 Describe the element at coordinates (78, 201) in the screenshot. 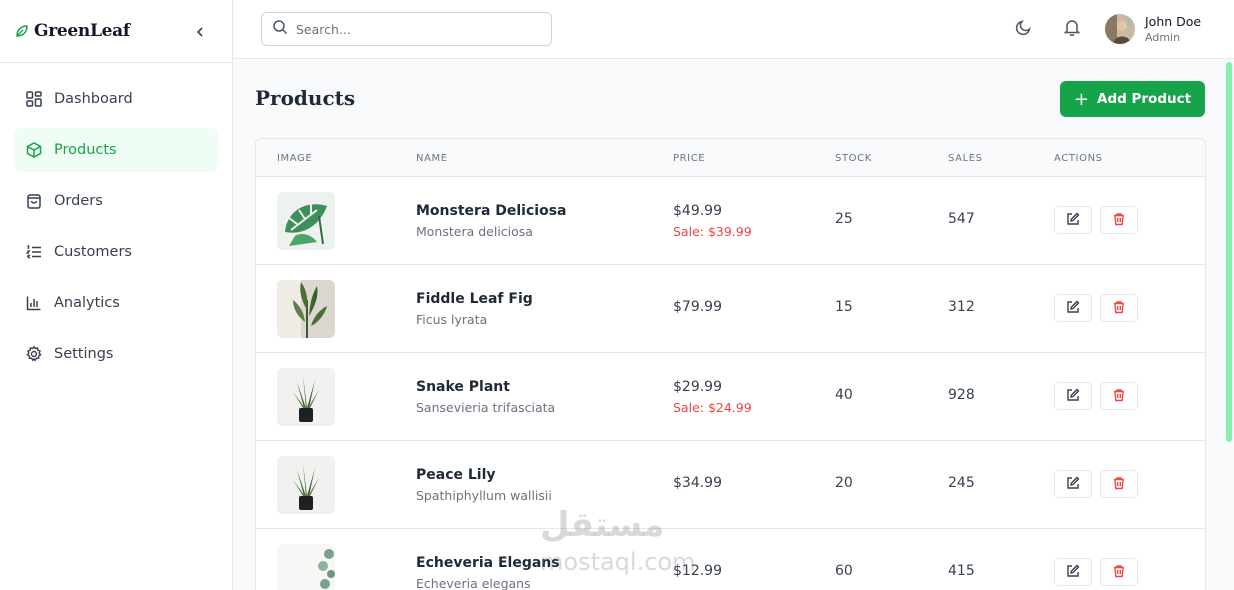

I see `sidebar-item-label: Orders` at that location.